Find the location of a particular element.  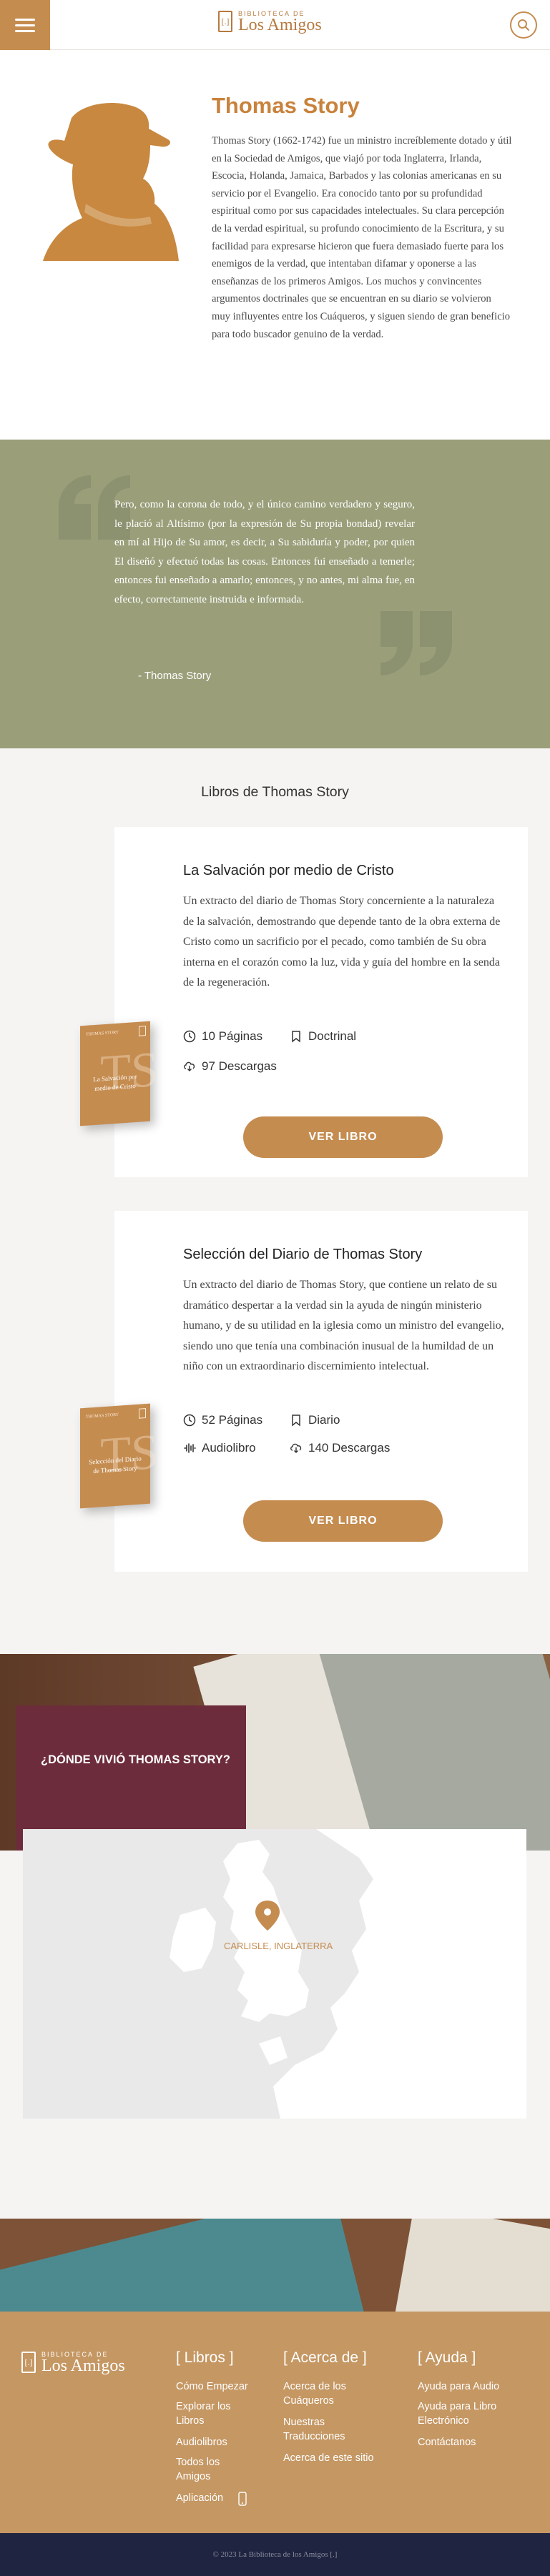

book-title: La Salvación por medio de Cristo is located at coordinates (288, 871).